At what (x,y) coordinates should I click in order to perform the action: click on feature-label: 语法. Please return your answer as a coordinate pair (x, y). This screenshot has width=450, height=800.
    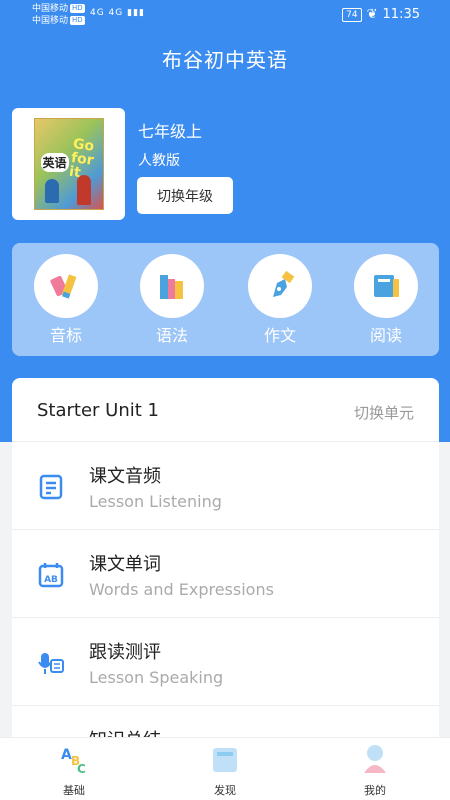
    Looking at the image, I should click on (171, 335).